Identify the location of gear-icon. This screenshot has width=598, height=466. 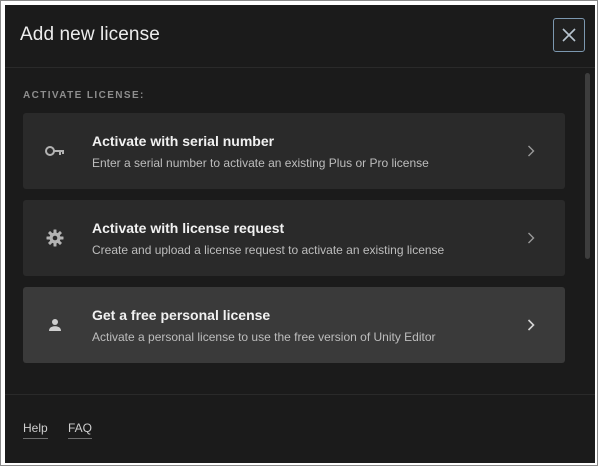
(55, 238).